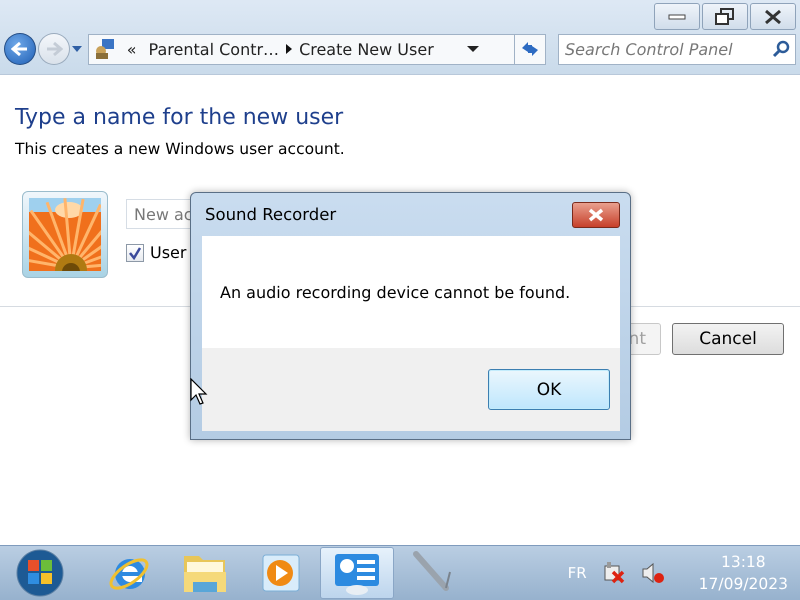  What do you see at coordinates (131, 49) in the screenshot?
I see `breadcrumb-overflow: «` at bounding box center [131, 49].